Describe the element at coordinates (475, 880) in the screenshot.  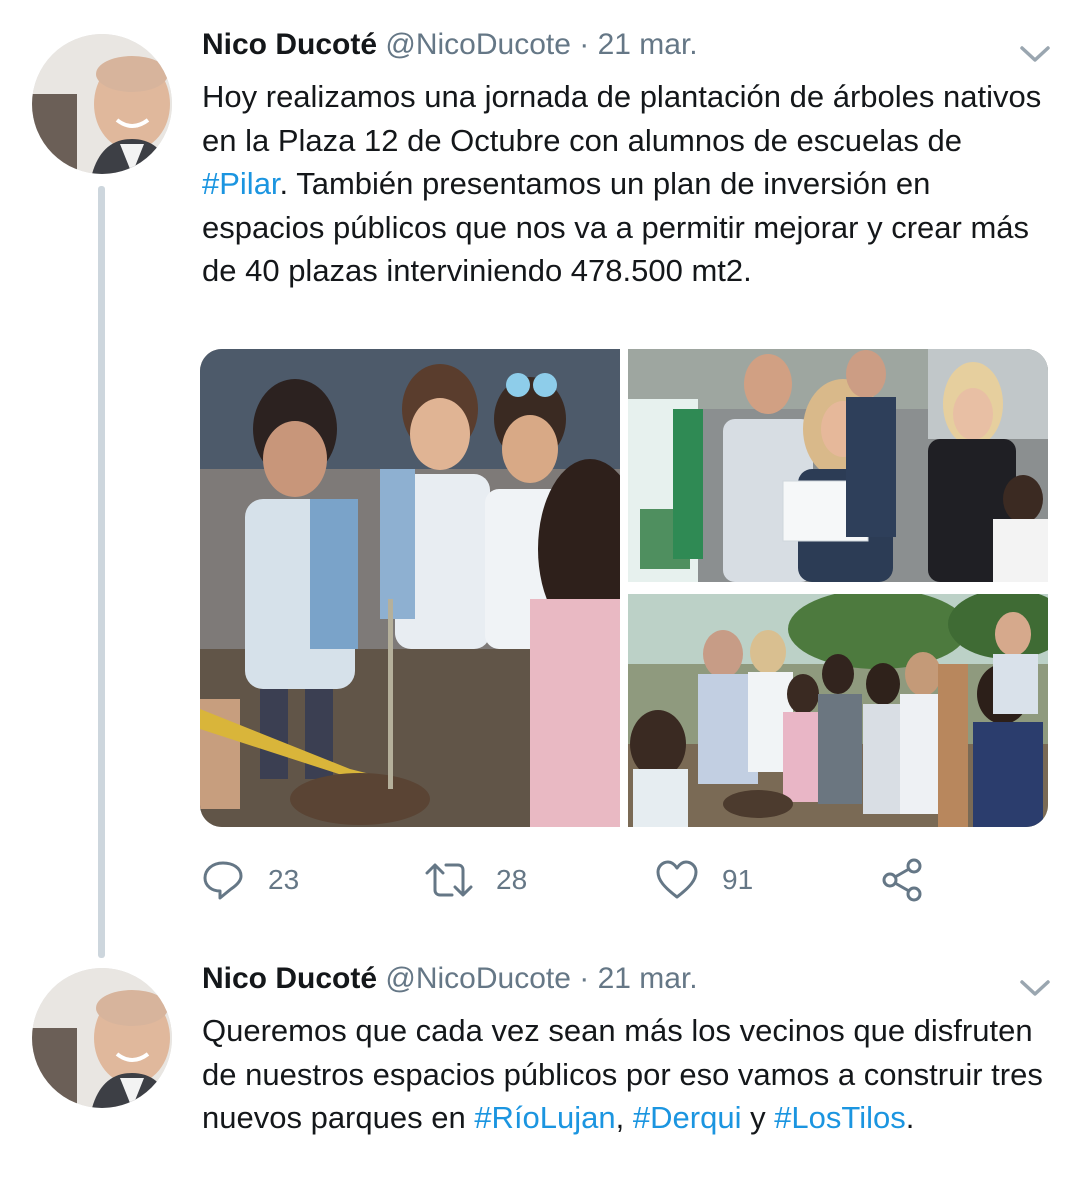
I see `retweet-button: 28` at that location.